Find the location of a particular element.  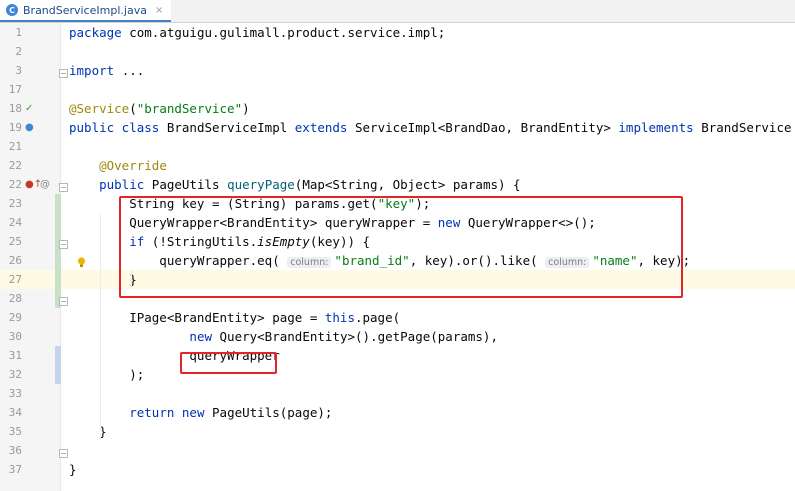

line-number: 37 is located at coordinates (15, 469).